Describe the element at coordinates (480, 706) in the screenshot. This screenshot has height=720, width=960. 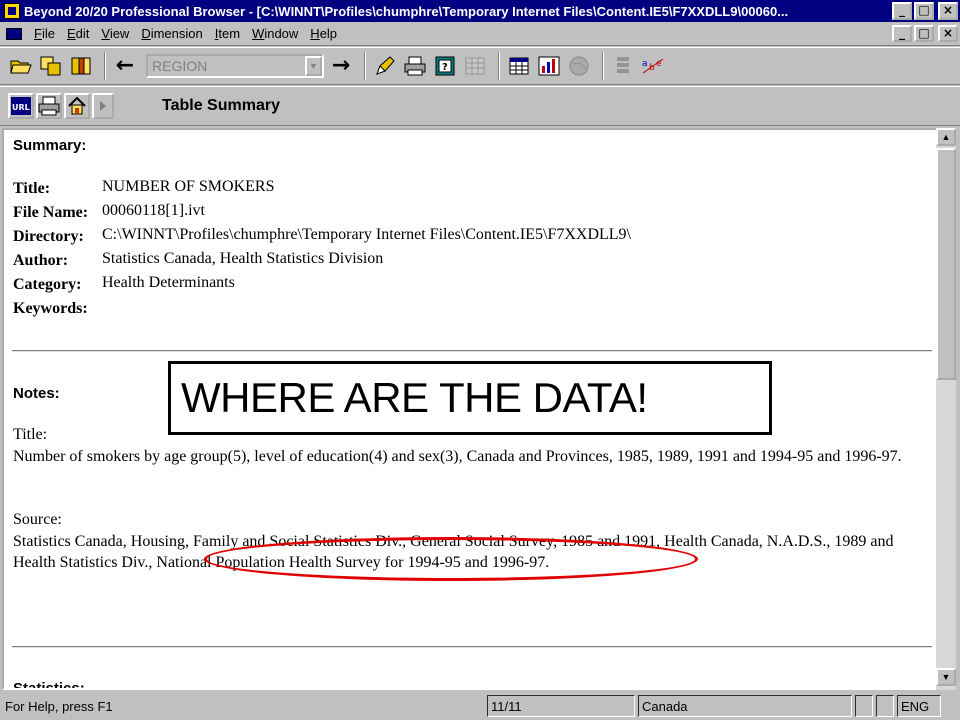
I see `status-bar: For Help, press F1 11/11 Canada ENG` at that location.